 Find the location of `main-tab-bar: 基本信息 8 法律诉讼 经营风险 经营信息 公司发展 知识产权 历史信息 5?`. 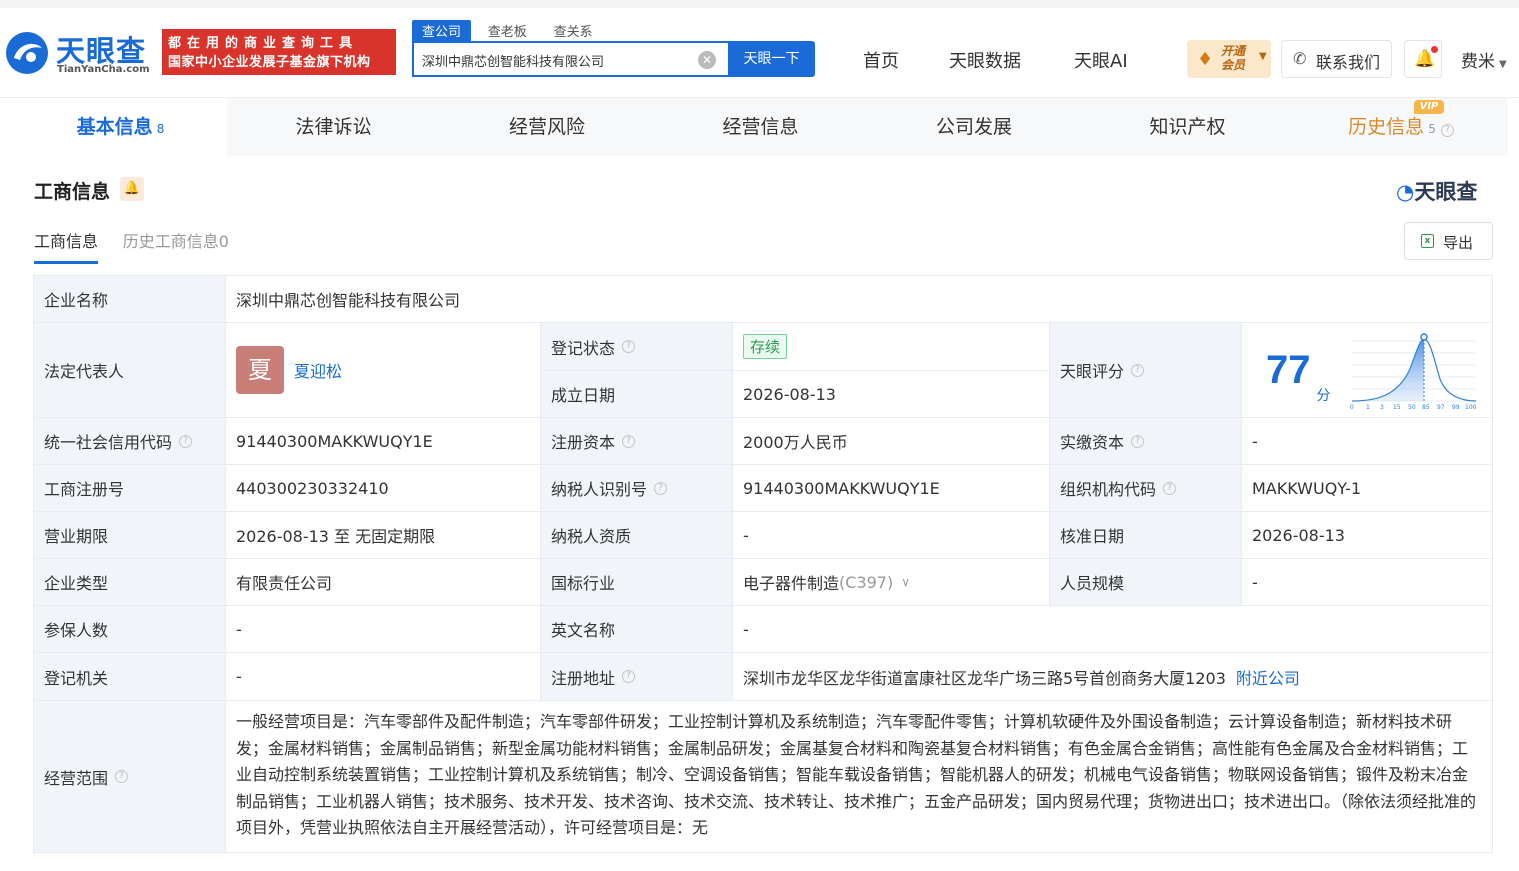

main-tab-bar: 基本信息 8 法律诉讼 经营风险 经营信息 公司发展 知识产权 历史信息 5? is located at coordinates (761, 127).